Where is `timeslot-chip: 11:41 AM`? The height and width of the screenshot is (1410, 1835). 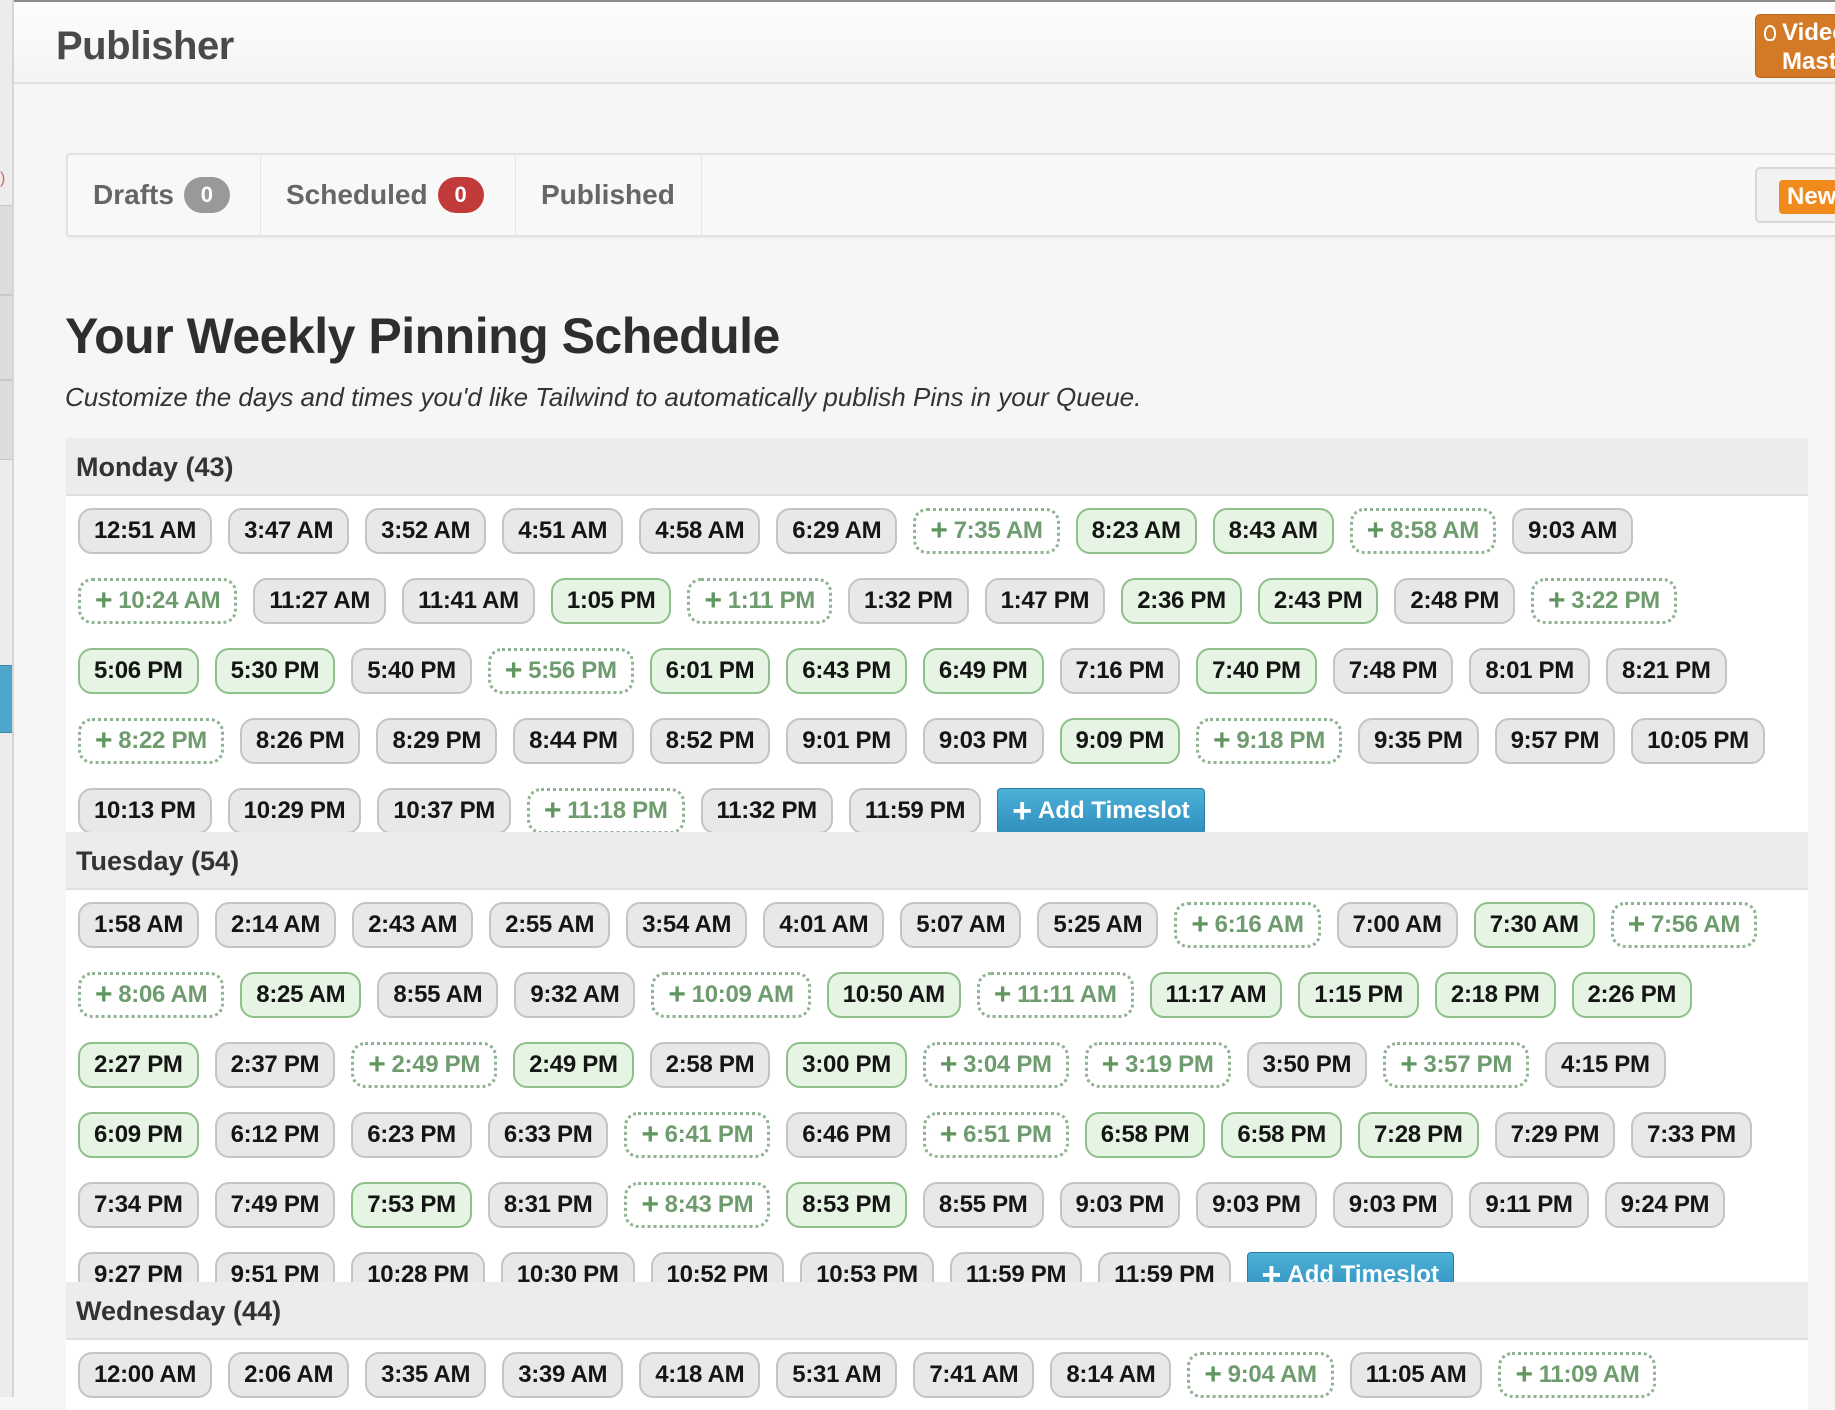
timeslot-chip: 11:41 AM is located at coordinates (468, 601).